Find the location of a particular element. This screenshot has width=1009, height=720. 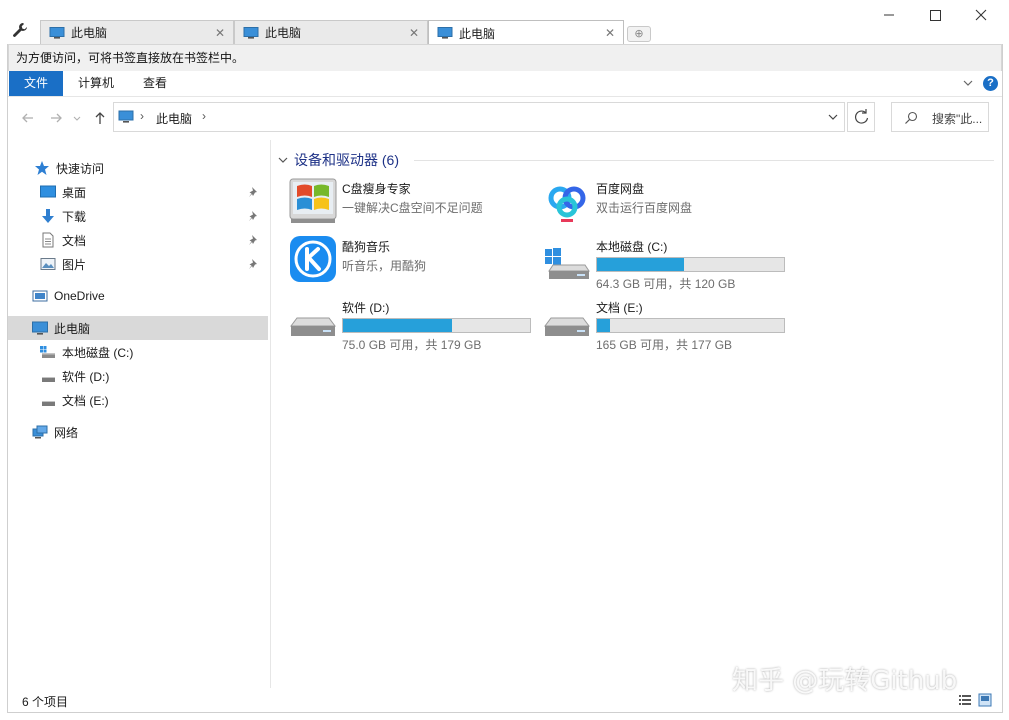

tab-2: 此电脑 ✕ is located at coordinates (331, 32).